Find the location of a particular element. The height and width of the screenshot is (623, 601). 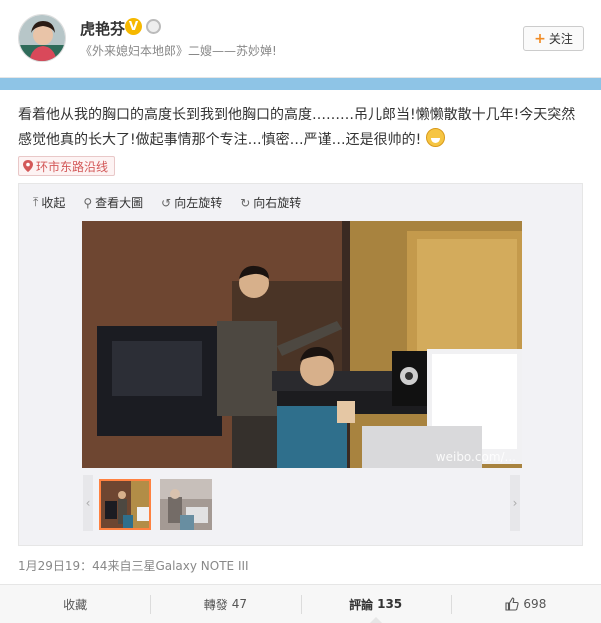

rotate-right-icon: ↻ is located at coordinates (245, 202).